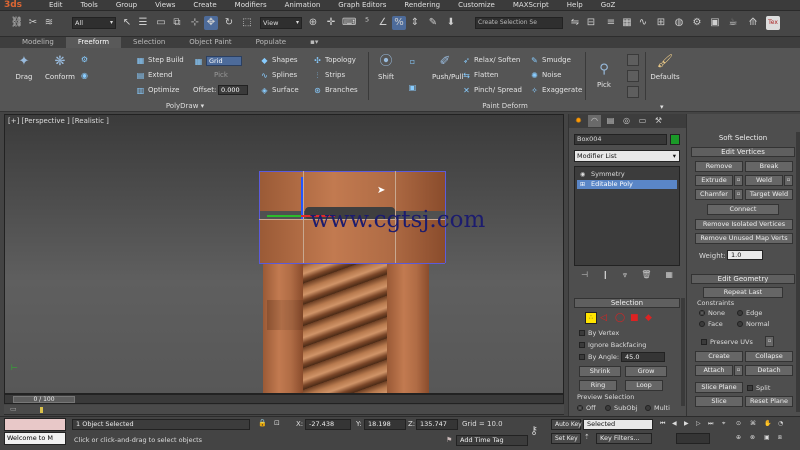 The image size is (800, 450). Describe the element at coordinates (620, 139) in the screenshot. I see `object-name-input: Box004` at that location.